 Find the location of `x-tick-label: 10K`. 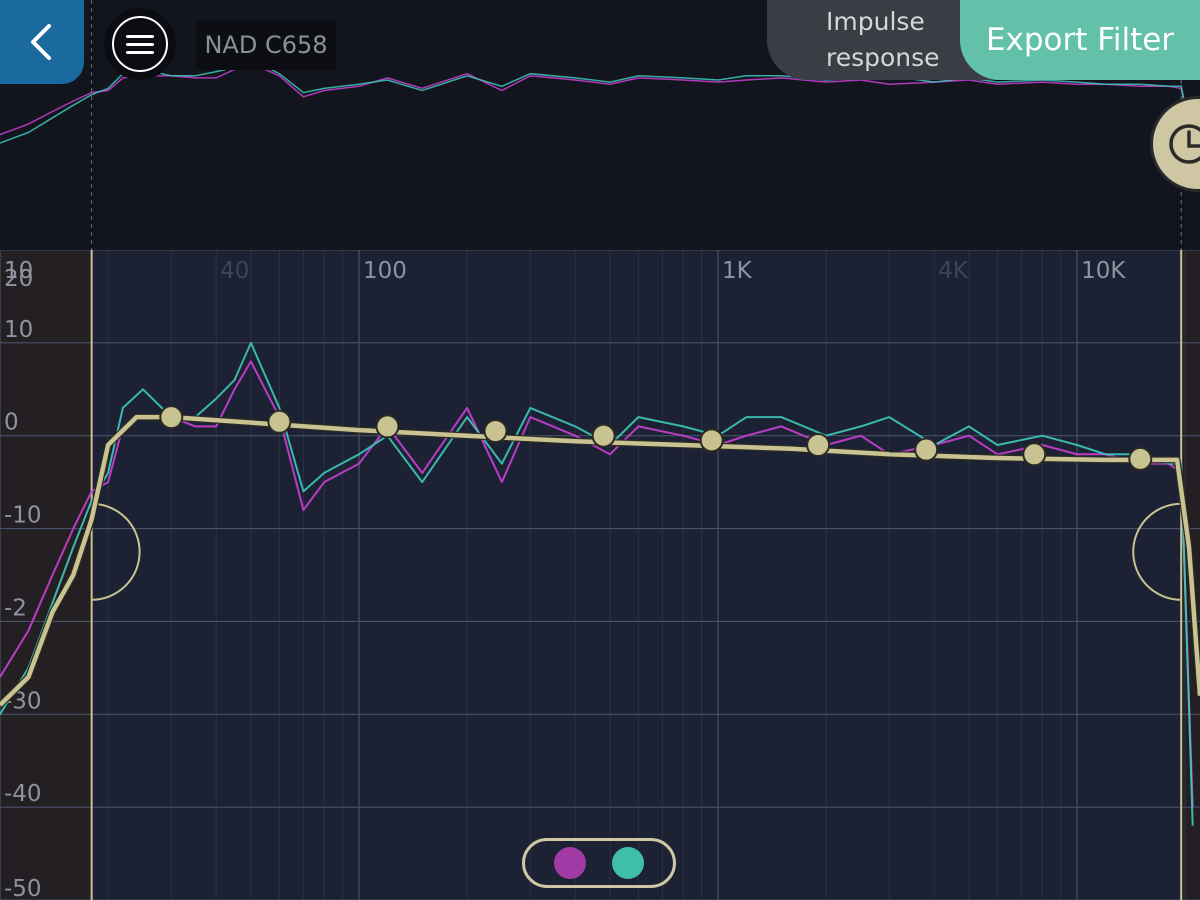

x-tick-label: 10K is located at coordinates (1103, 271).